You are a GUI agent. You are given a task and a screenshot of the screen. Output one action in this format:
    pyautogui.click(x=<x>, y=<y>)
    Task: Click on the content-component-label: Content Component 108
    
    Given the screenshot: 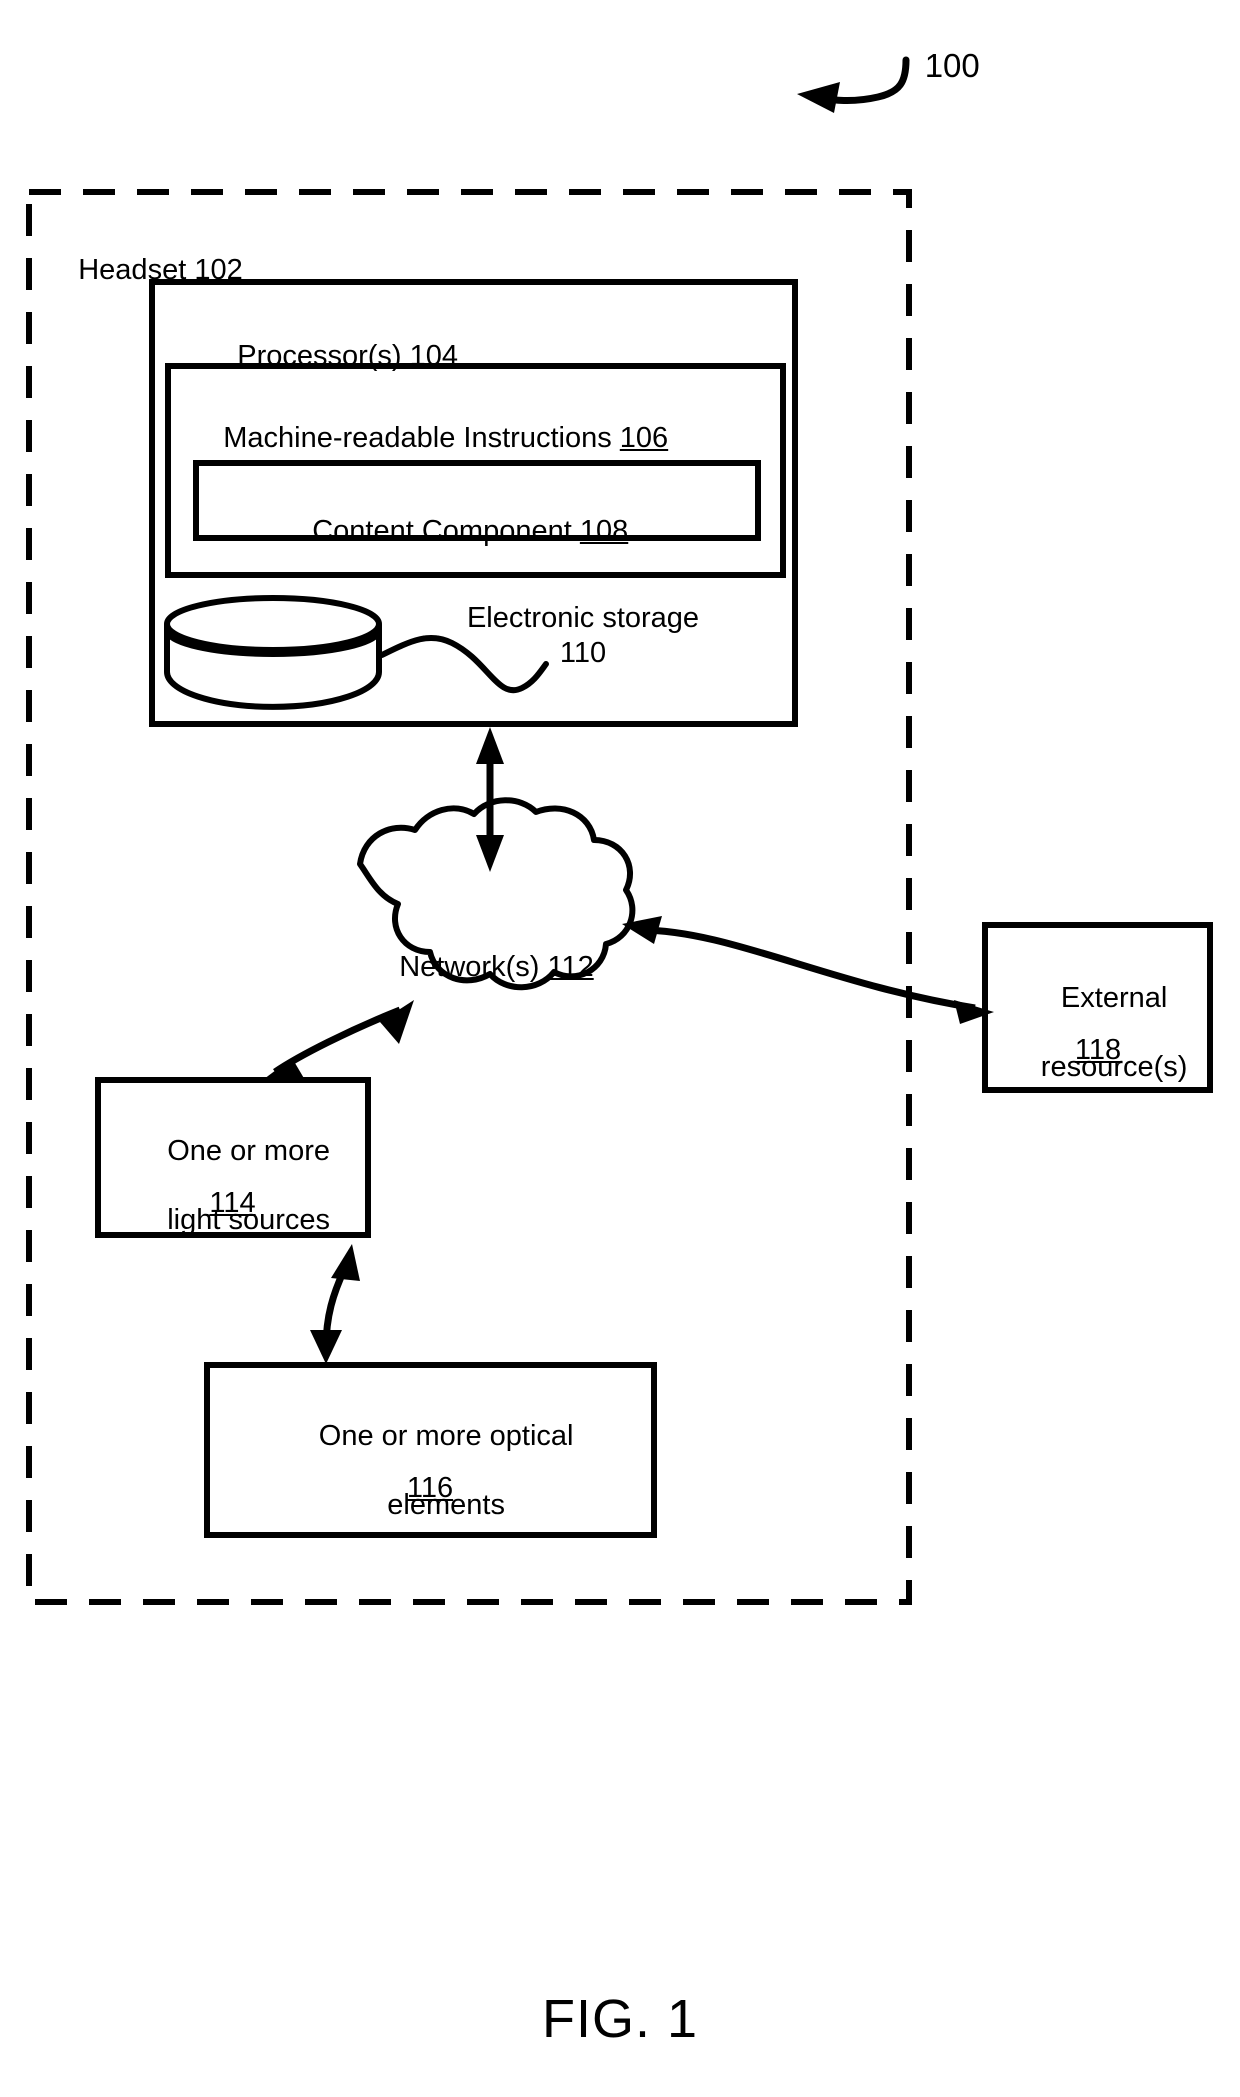 What is the action you would take?
    pyautogui.click(x=470, y=531)
    